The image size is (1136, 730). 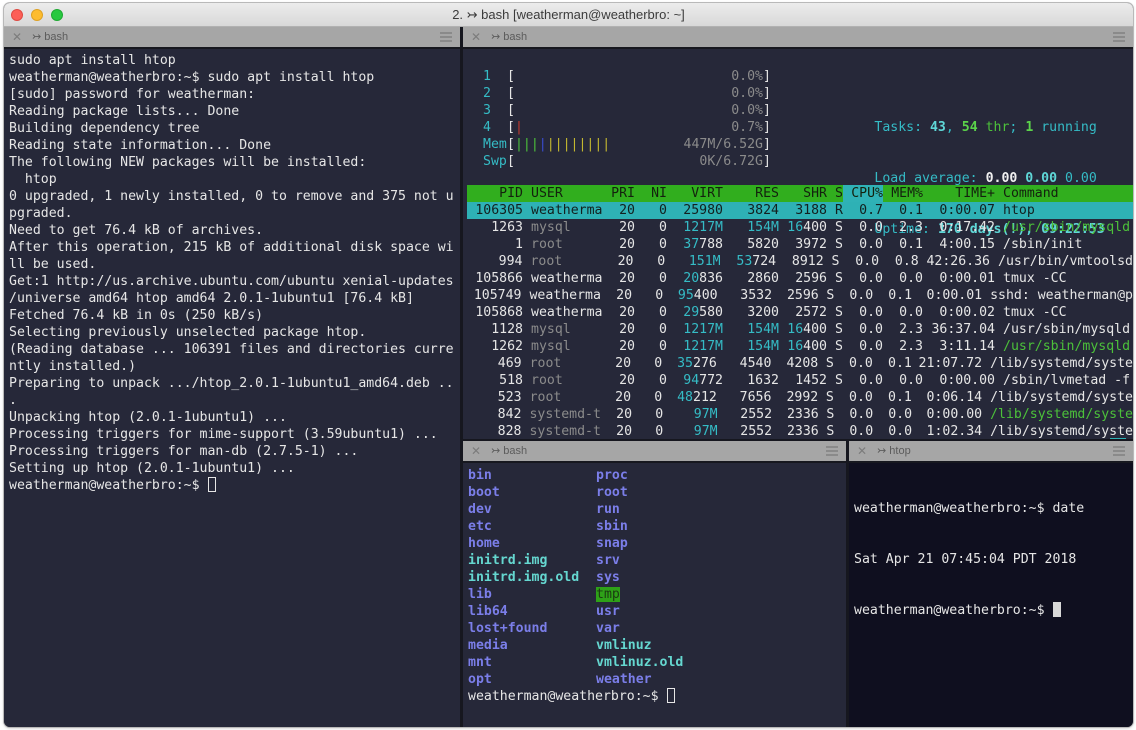 What do you see at coordinates (751, 193) in the screenshot?
I see `column-header-res: RES` at bounding box center [751, 193].